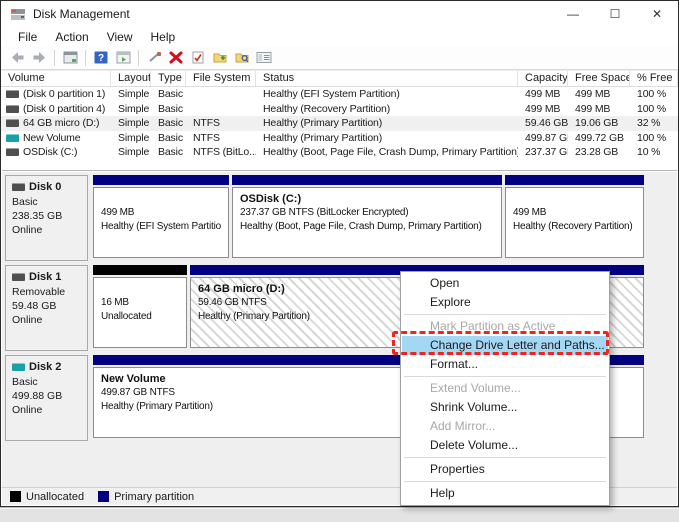 Image resolution: width=679 pixels, height=522 pixels. What do you see at coordinates (505, 302) in the screenshot?
I see `menu-item-explore: Explore` at bounding box center [505, 302].